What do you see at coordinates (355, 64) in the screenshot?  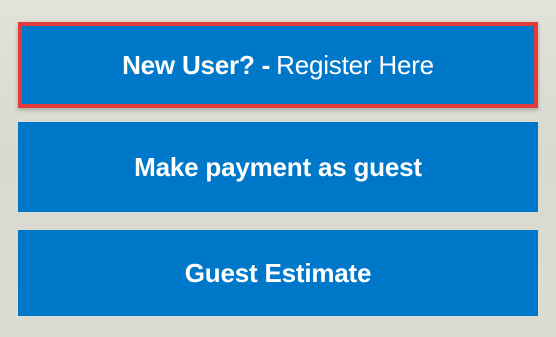 I see `register-button-label: Register Here` at bounding box center [355, 64].